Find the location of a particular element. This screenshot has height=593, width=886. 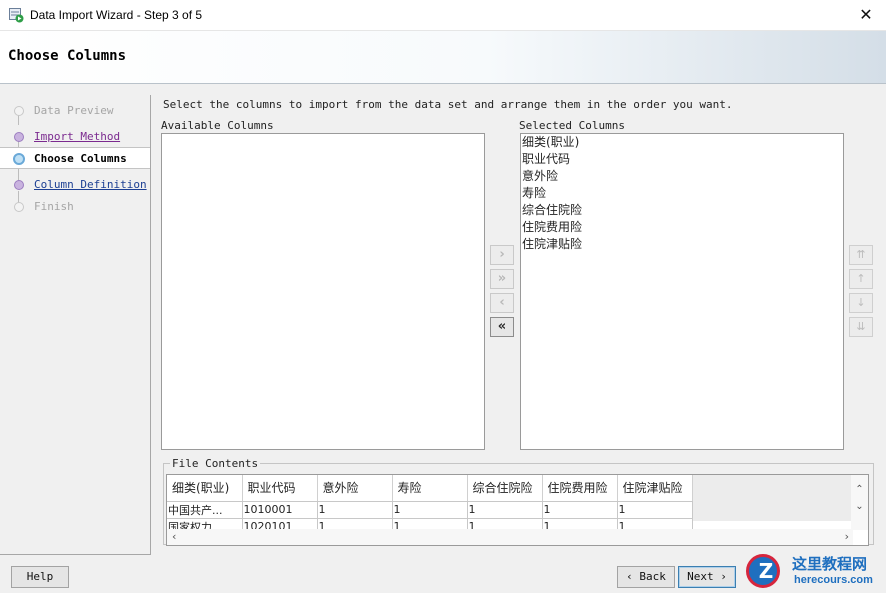

move-down-button: ↓ is located at coordinates (861, 303).